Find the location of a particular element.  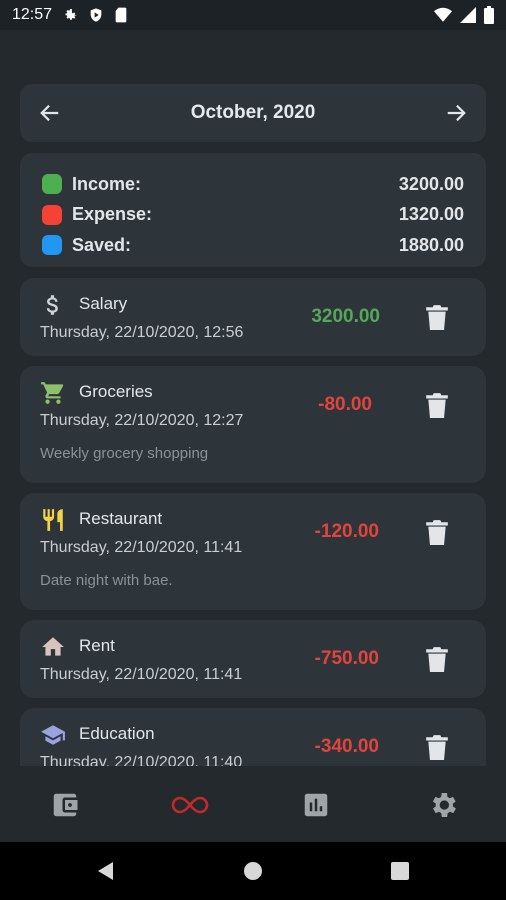

wifi-icon is located at coordinates (443, 15).